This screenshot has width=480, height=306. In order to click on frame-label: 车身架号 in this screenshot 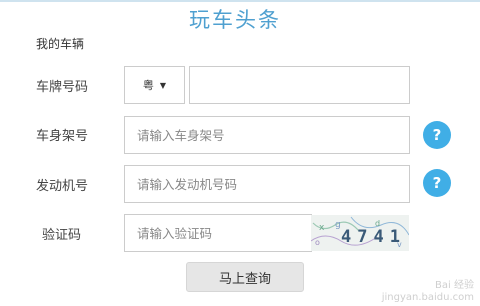, I will do `click(62, 136)`.